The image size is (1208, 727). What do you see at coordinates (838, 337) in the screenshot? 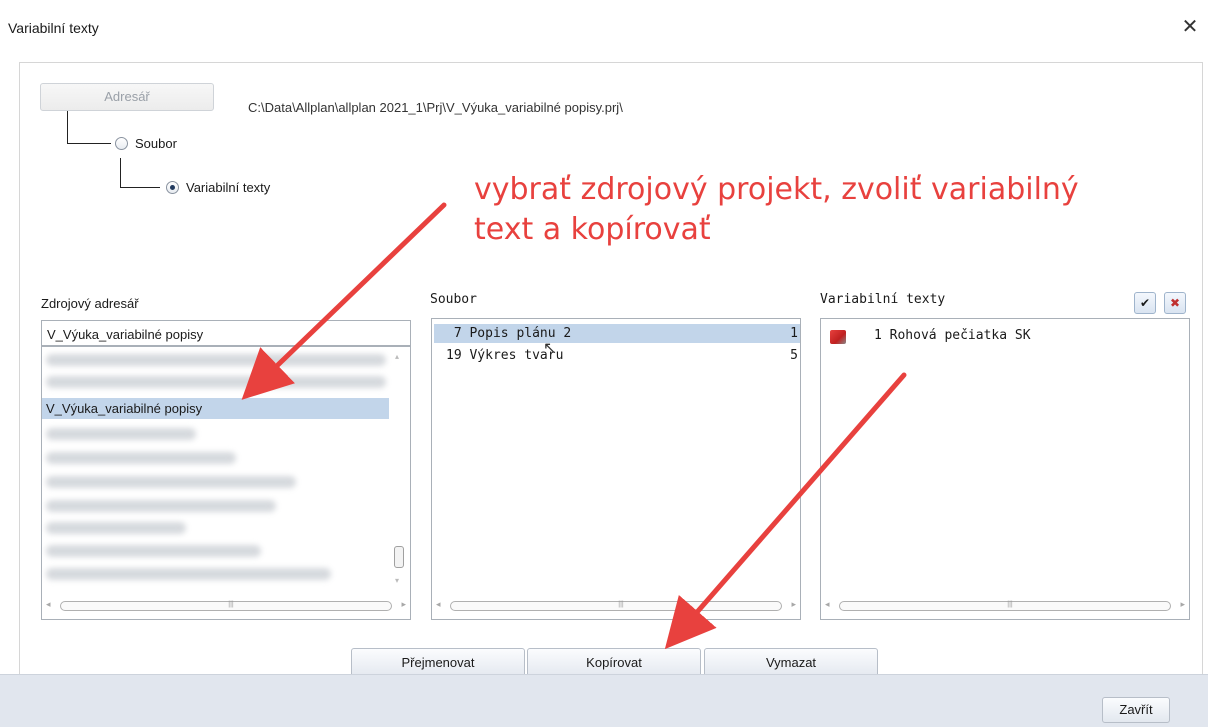
I see `stamp-icon` at bounding box center [838, 337].